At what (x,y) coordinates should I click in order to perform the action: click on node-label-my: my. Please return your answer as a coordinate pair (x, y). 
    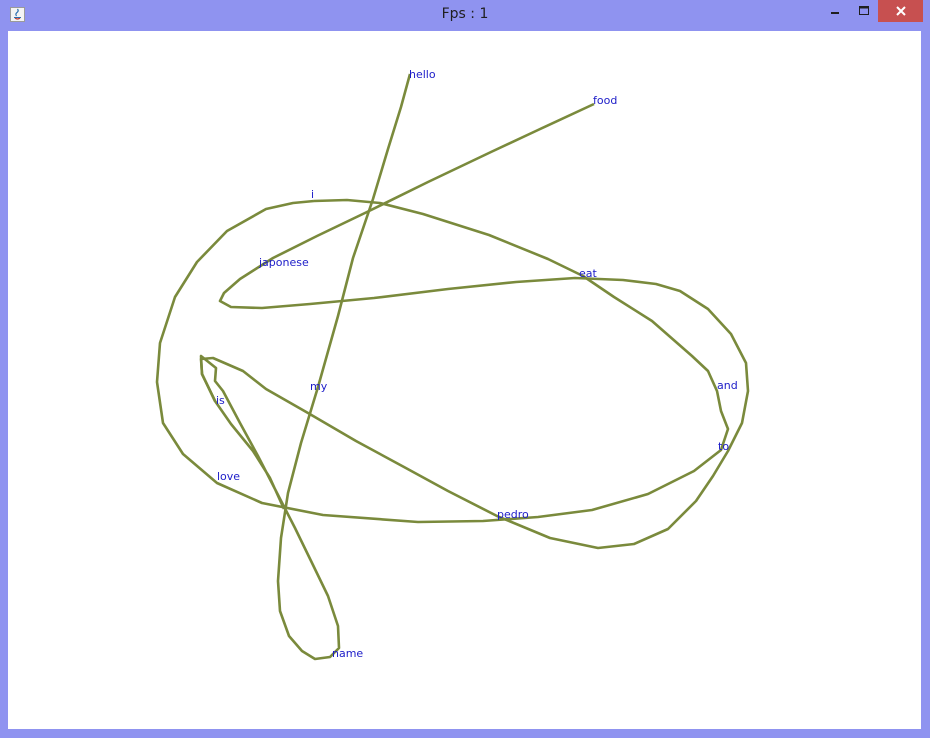
    Looking at the image, I should click on (319, 386).